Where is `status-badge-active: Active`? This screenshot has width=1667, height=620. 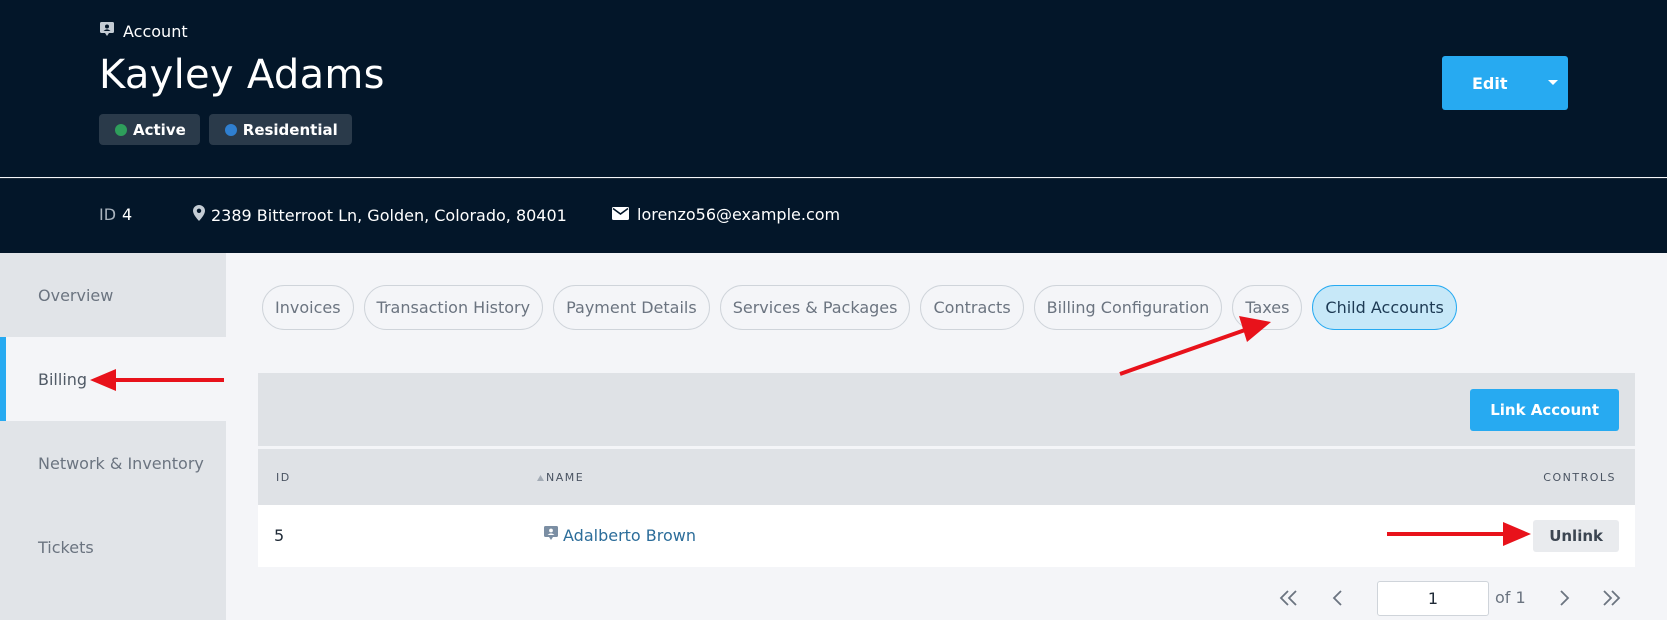 status-badge-active: Active is located at coordinates (149, 129).